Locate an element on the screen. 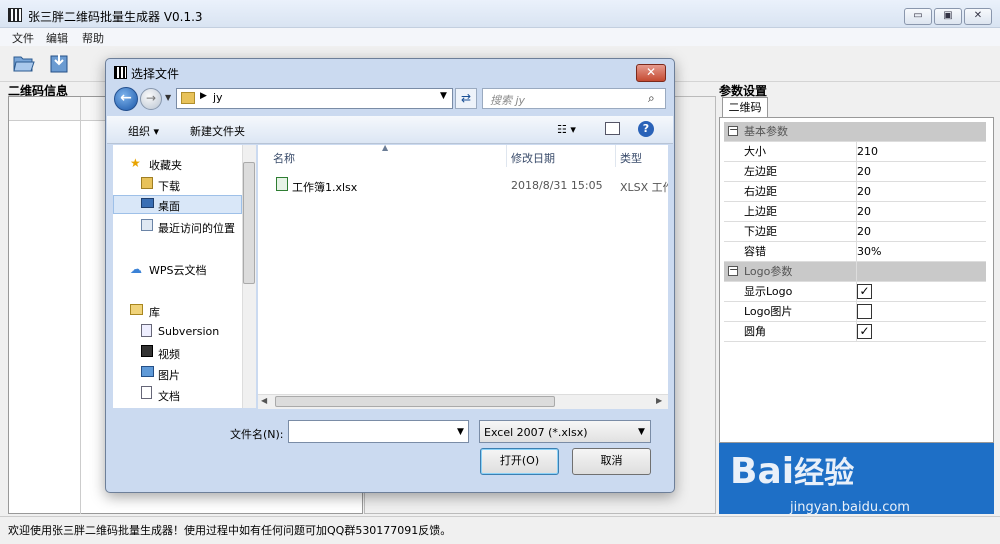 This screenshot has width=1000, height=544. address-dropdown-icon: ▼ is located at coordinates (443, 96).